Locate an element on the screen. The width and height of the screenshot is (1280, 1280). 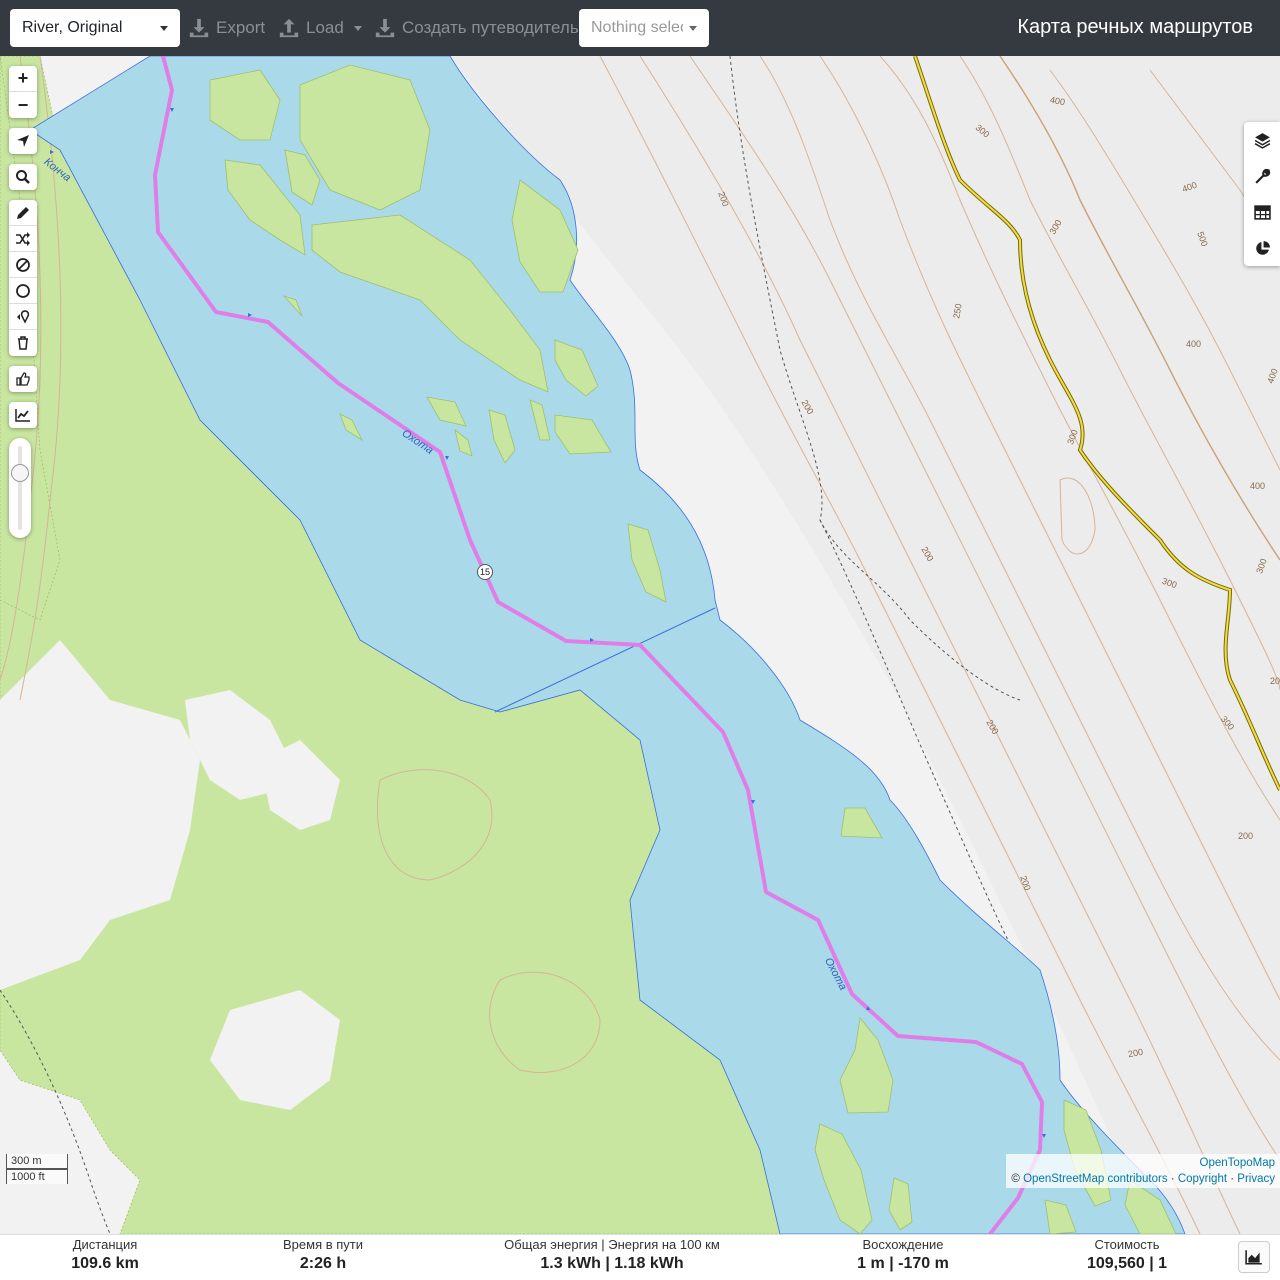
osm-contributors-link: OpenStreetMap contributors is located at coordinates (1095, 1179).